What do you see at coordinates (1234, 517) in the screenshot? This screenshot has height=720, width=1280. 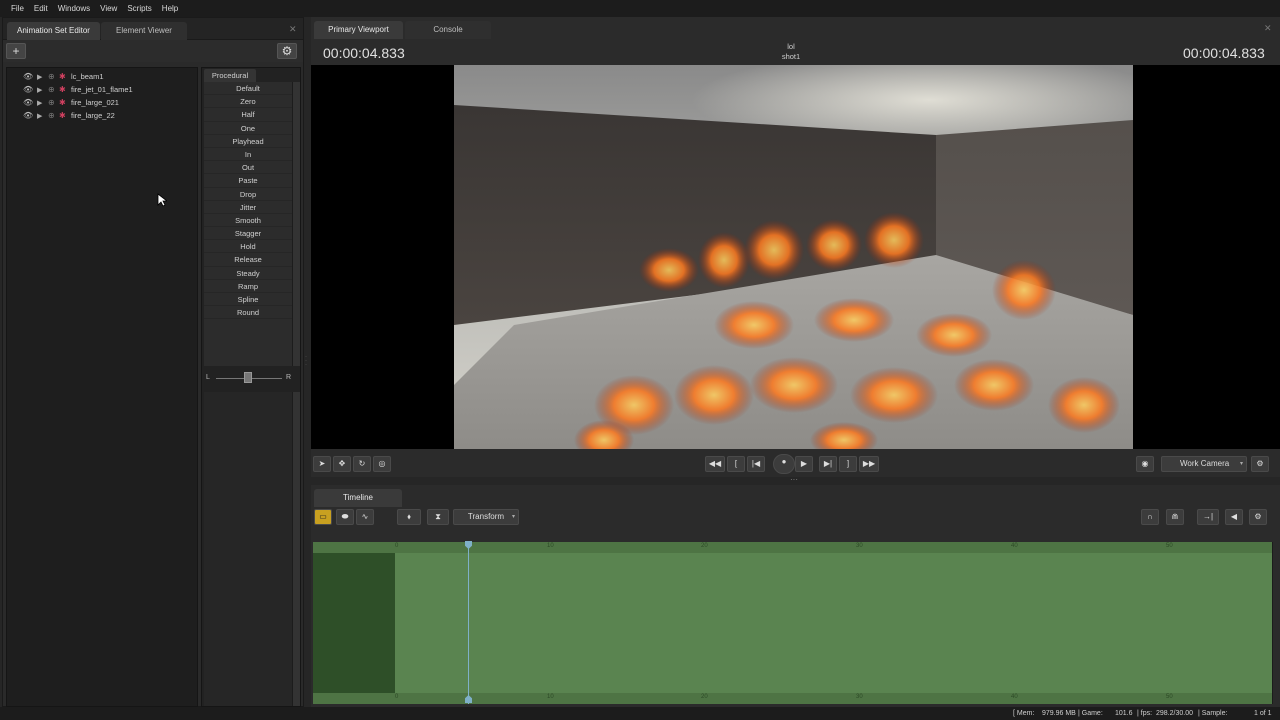 I see `mute-audio-icon: ◀` at bounding box center [1234, 517].